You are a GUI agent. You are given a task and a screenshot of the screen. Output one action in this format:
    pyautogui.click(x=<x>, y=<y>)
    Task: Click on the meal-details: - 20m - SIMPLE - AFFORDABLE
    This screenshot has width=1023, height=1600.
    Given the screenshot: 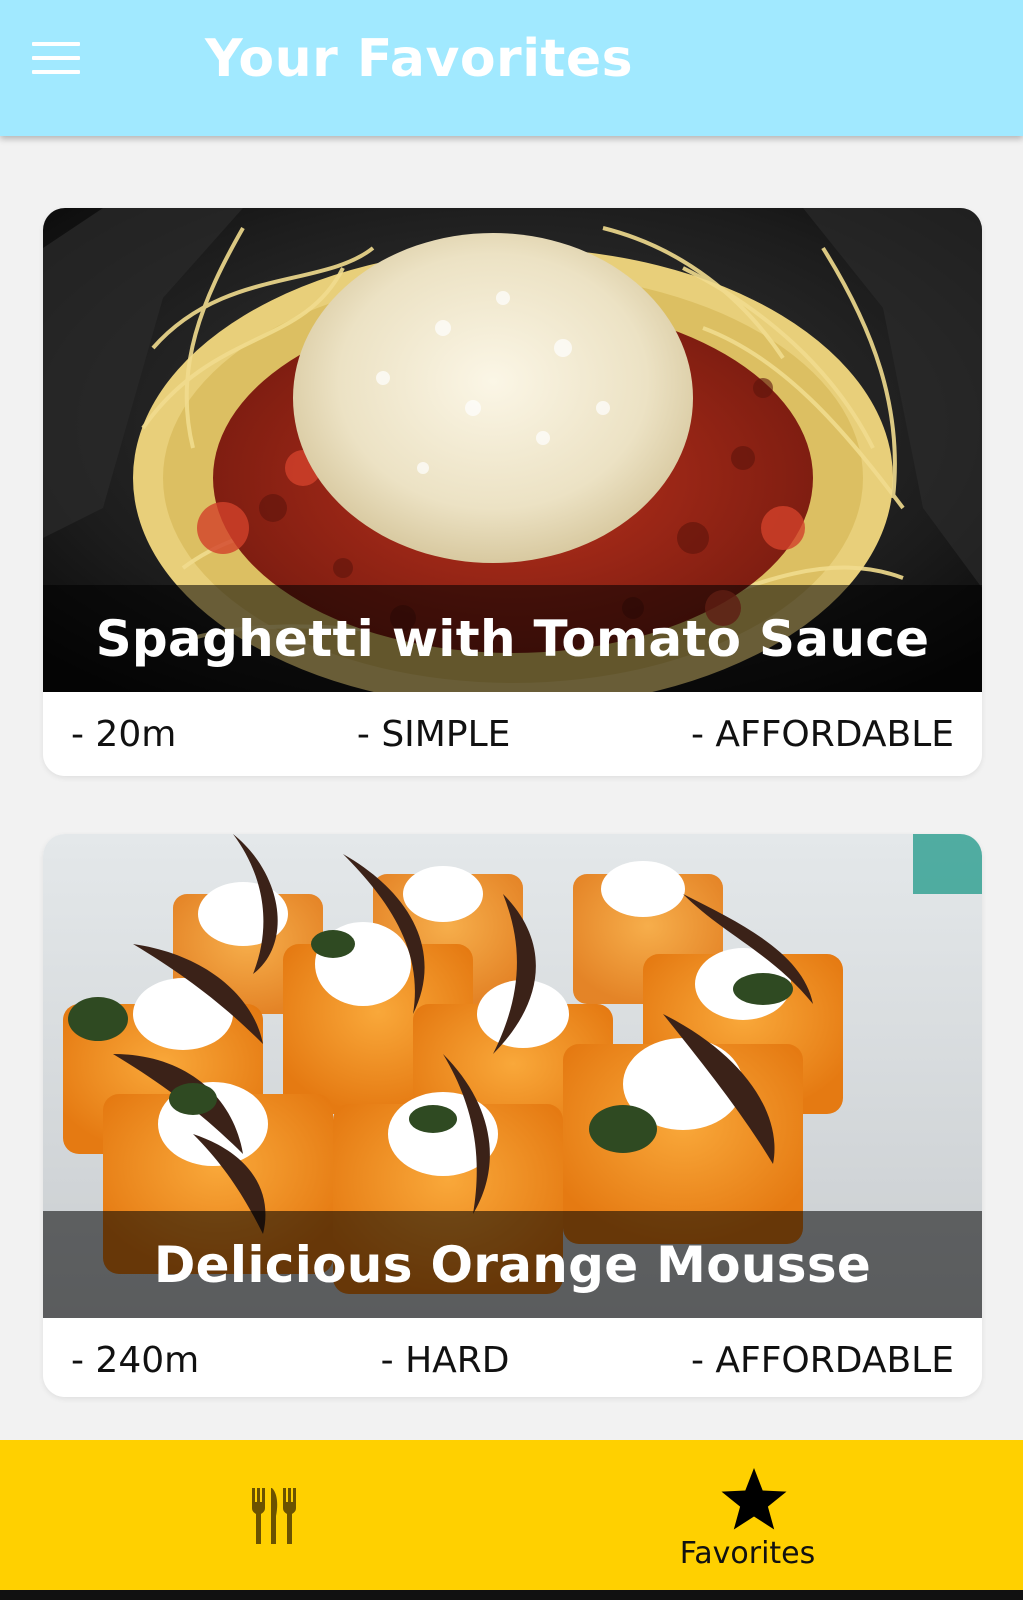 What is the action you would take?
    pyautogui.click(x=512, y=734)
    